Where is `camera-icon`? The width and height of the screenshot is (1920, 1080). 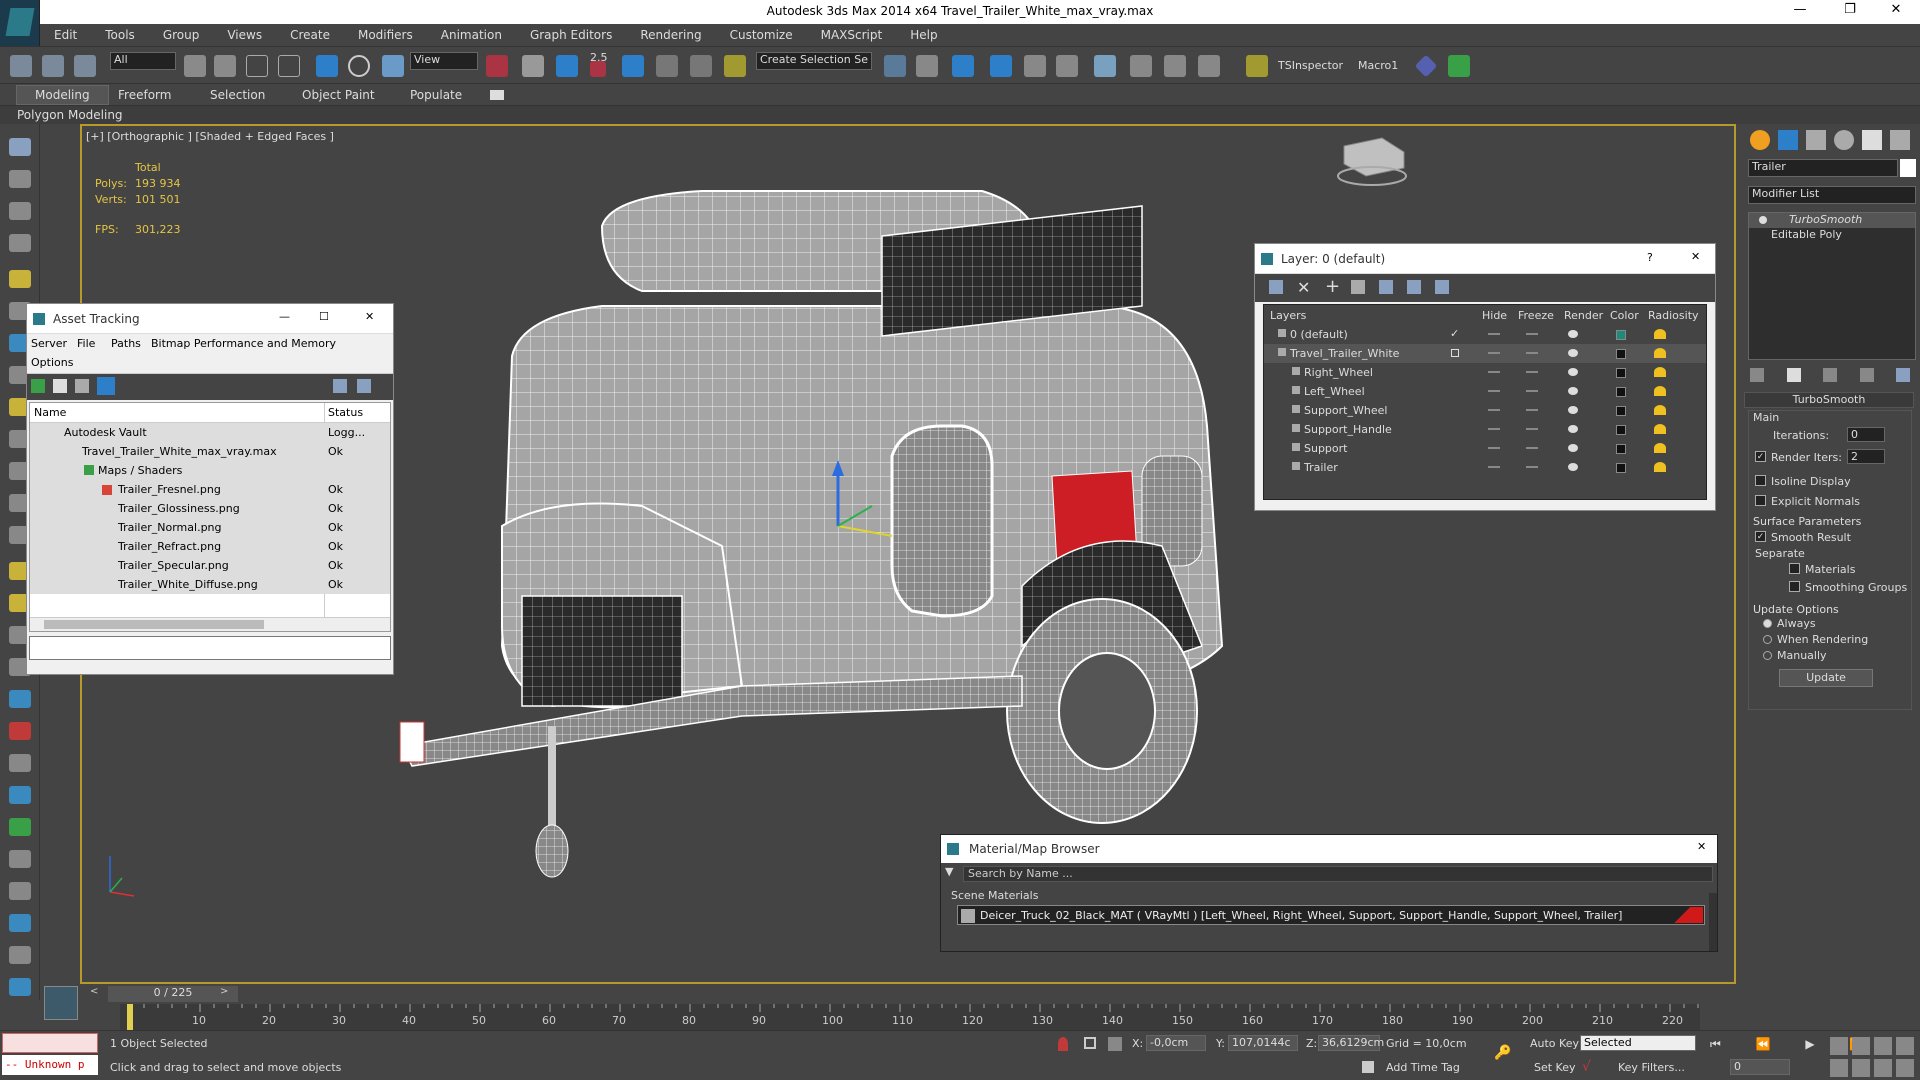 camera-icon is located at coordinates (20, 699).